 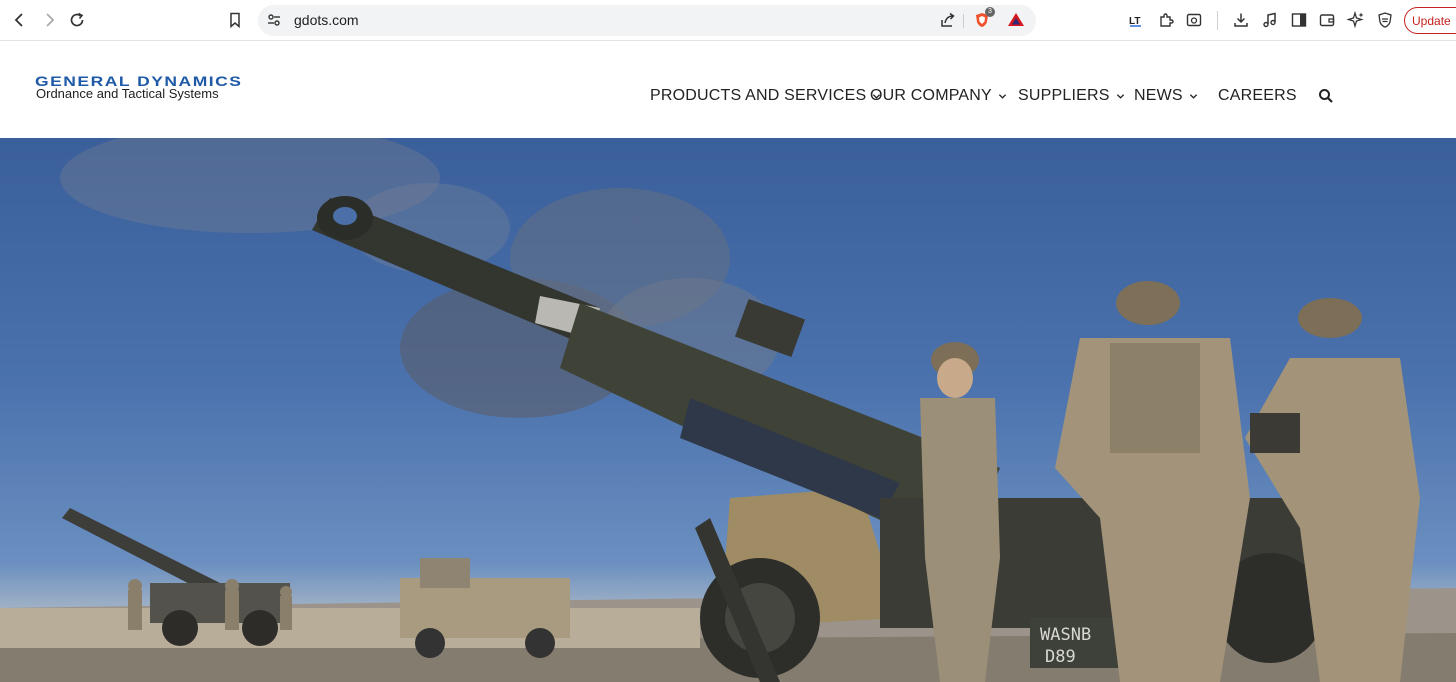 What do you see at coordinates (1016, 20) in the screenshot?
I see `brave-rewards-icon` at bounding box center [1016, 20].